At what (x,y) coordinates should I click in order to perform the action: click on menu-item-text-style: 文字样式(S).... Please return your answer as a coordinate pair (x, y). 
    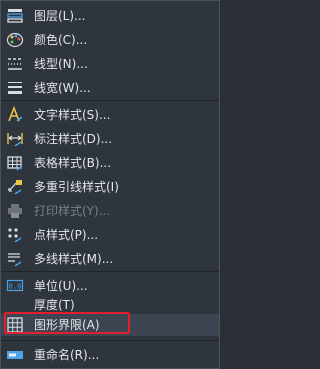
    Looking at the image, I should click on (110, 115).